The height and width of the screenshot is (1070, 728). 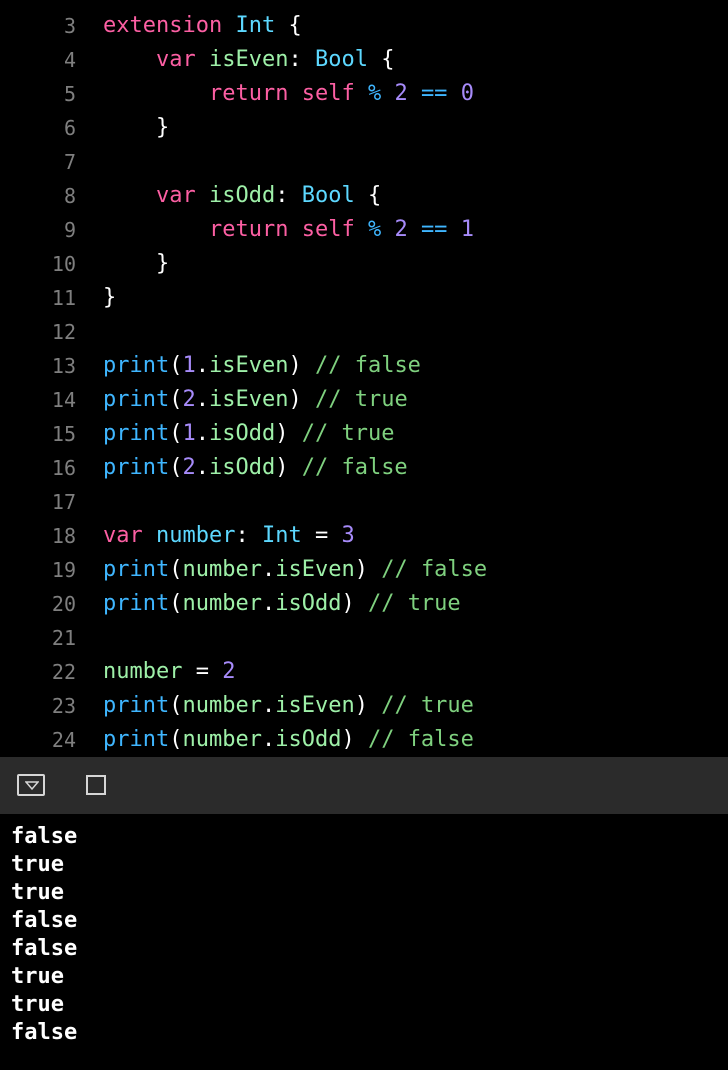 What do you see at coordinates (364, 298) in the screenshot?
I see `code-line: 11}` at bounding box center [364, 298].